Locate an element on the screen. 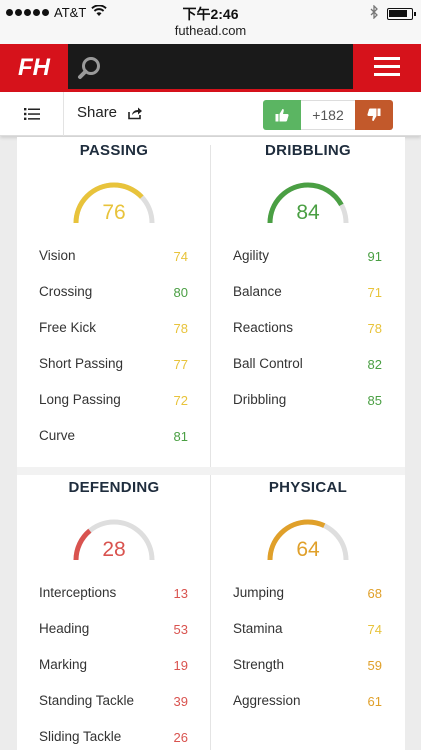  stat-name: Stamina is located at coordinates (258, 628).